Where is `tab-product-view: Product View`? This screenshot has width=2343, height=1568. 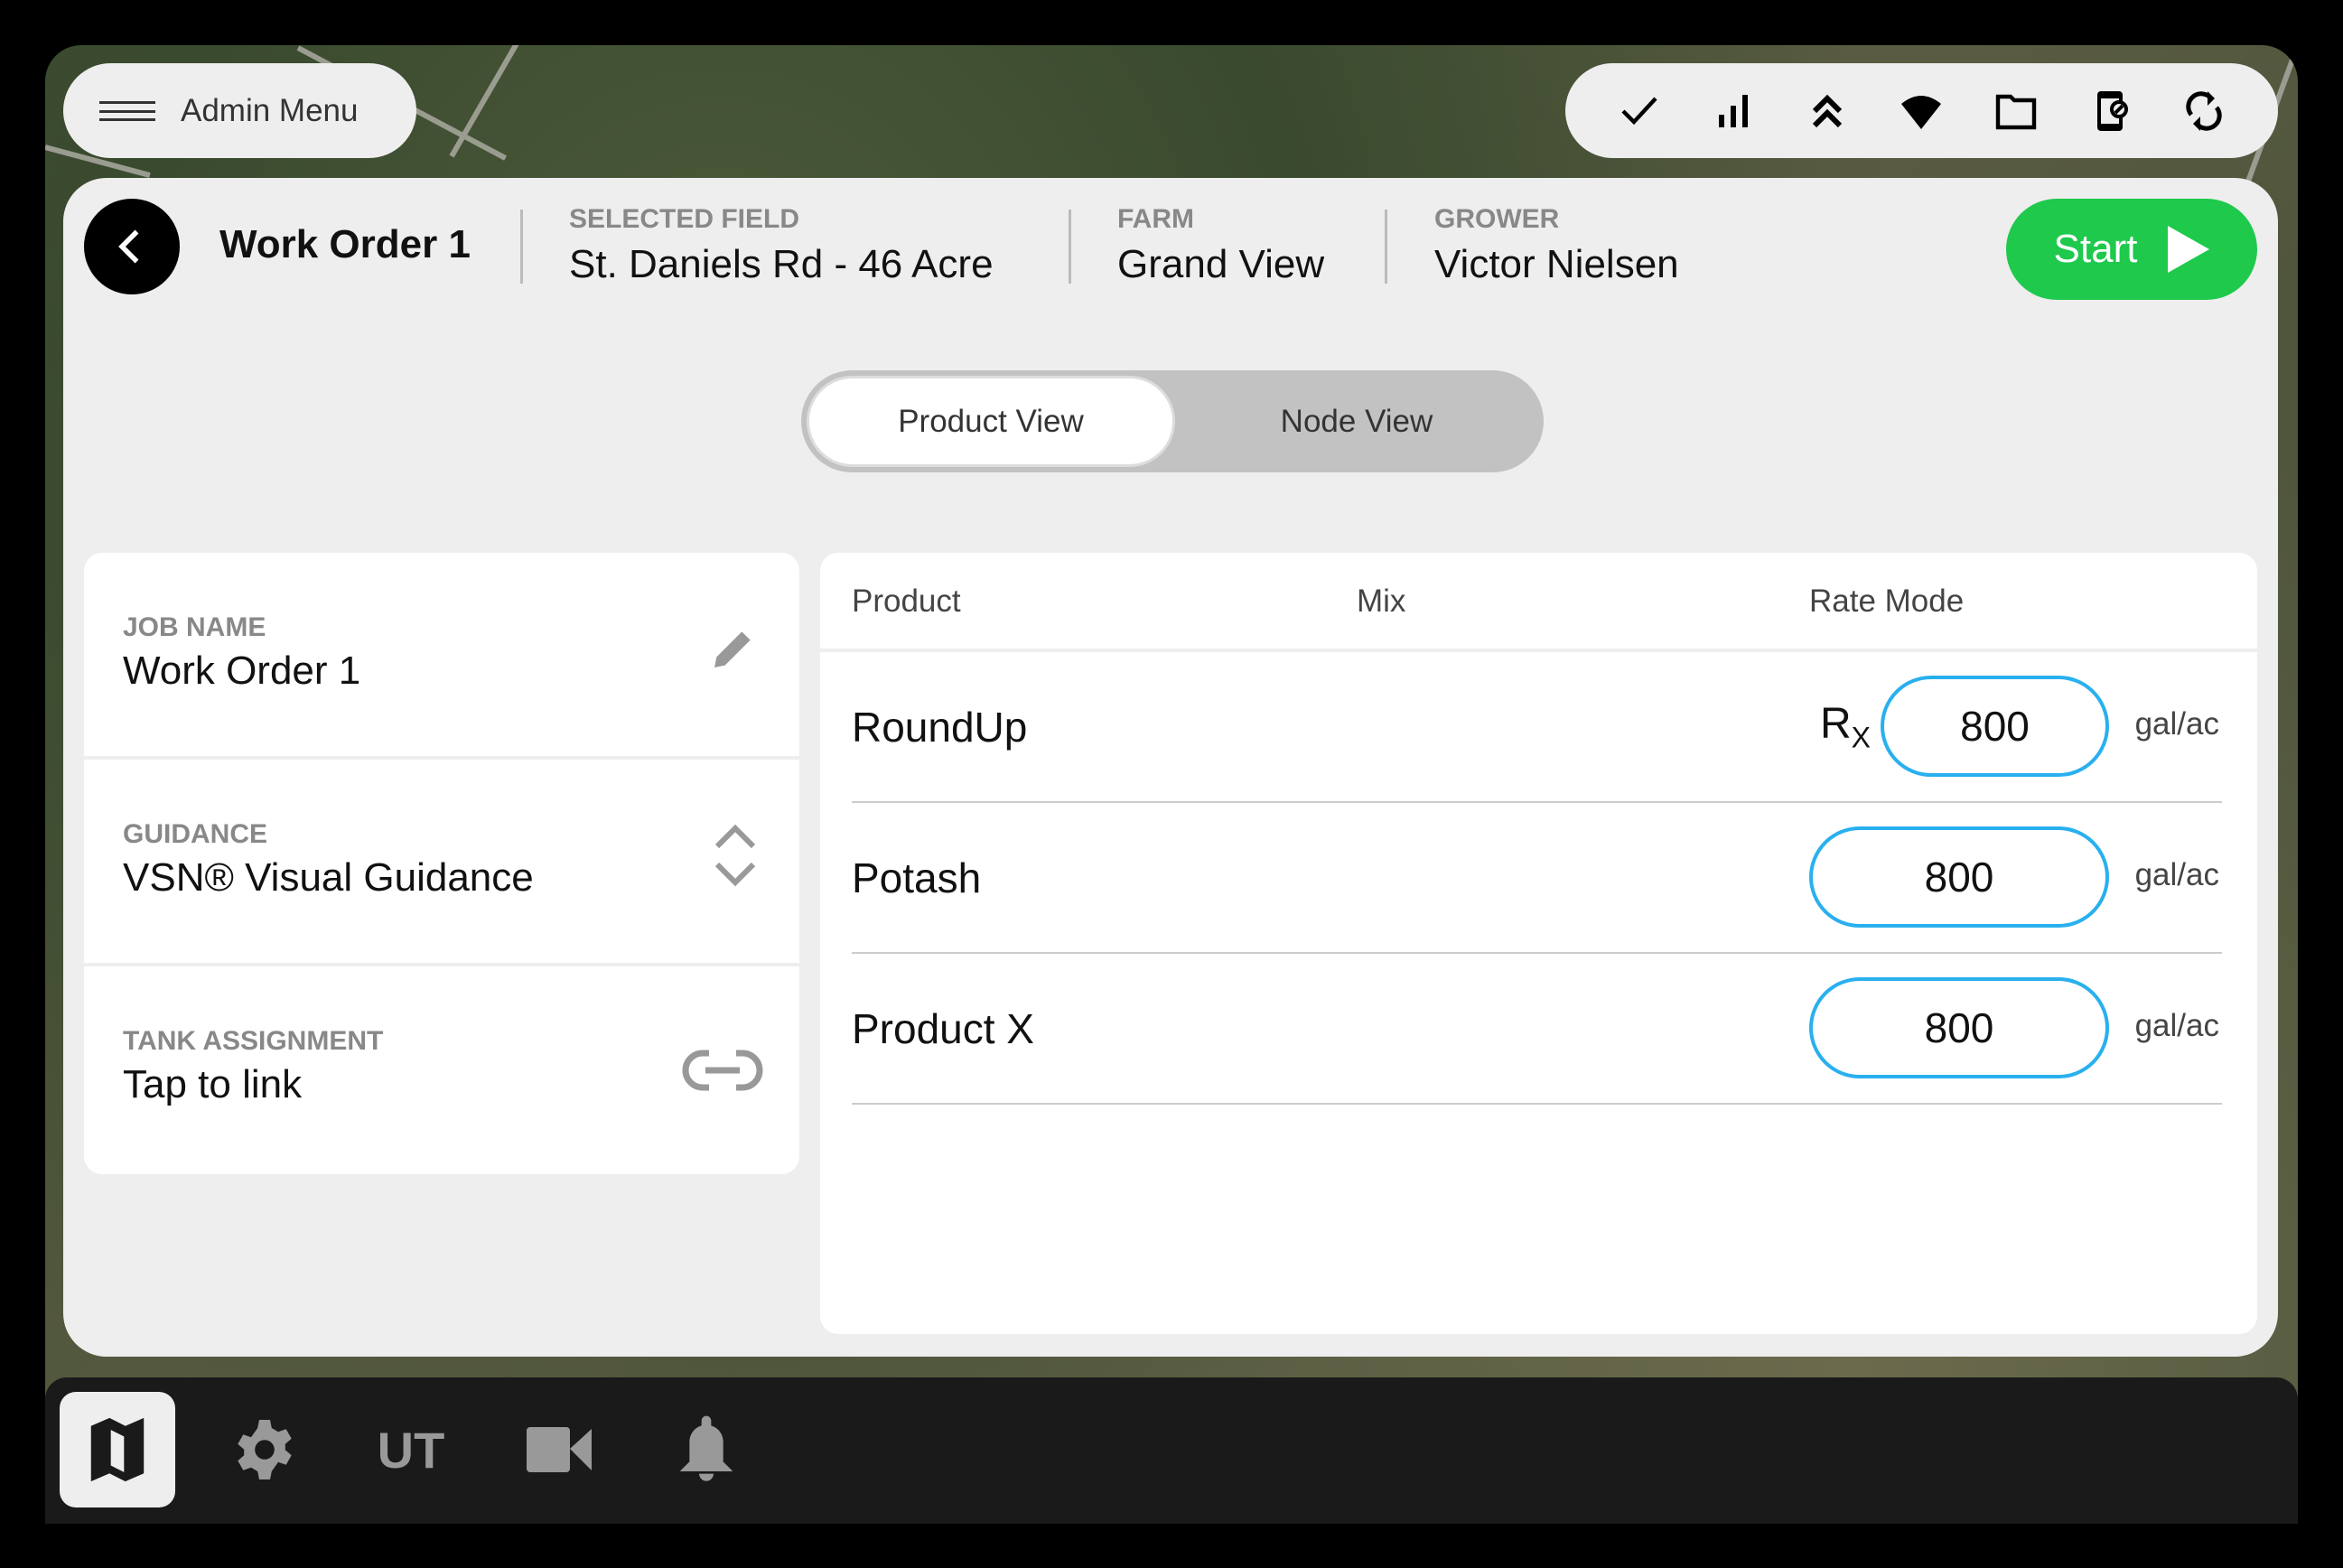 tab-product-view: Product View is located at coordinates (991, 422).